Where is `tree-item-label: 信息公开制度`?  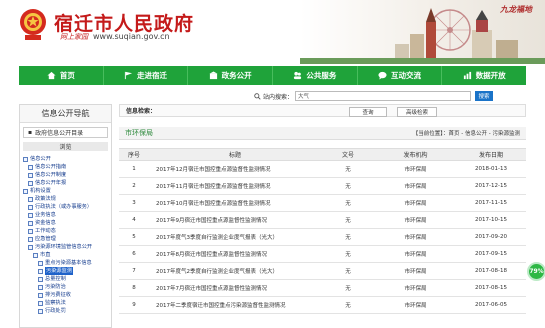 tree-item-label: 信息公开制度 is located at coordinates (51, 175).